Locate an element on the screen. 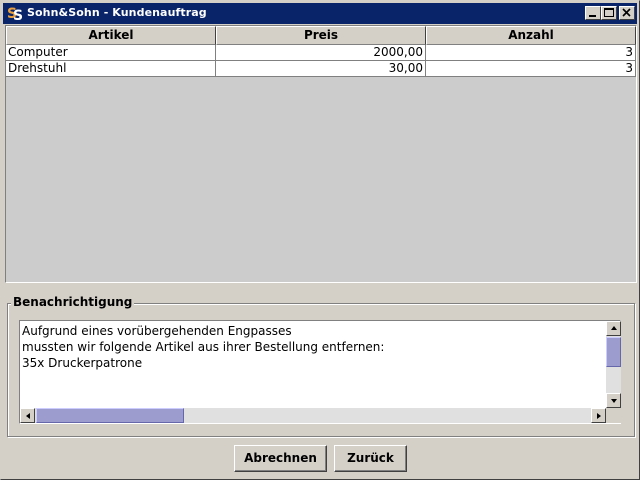  table-row: Computer 2000,00 3 is located at coordinates (321, 53).